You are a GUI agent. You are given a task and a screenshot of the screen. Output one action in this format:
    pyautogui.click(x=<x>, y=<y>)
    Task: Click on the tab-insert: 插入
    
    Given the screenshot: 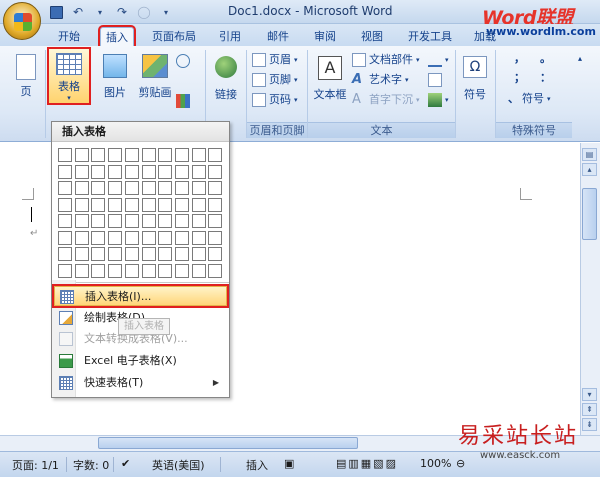 What is the action you would take?
    pyautogui.click(x=117, y=36)
    